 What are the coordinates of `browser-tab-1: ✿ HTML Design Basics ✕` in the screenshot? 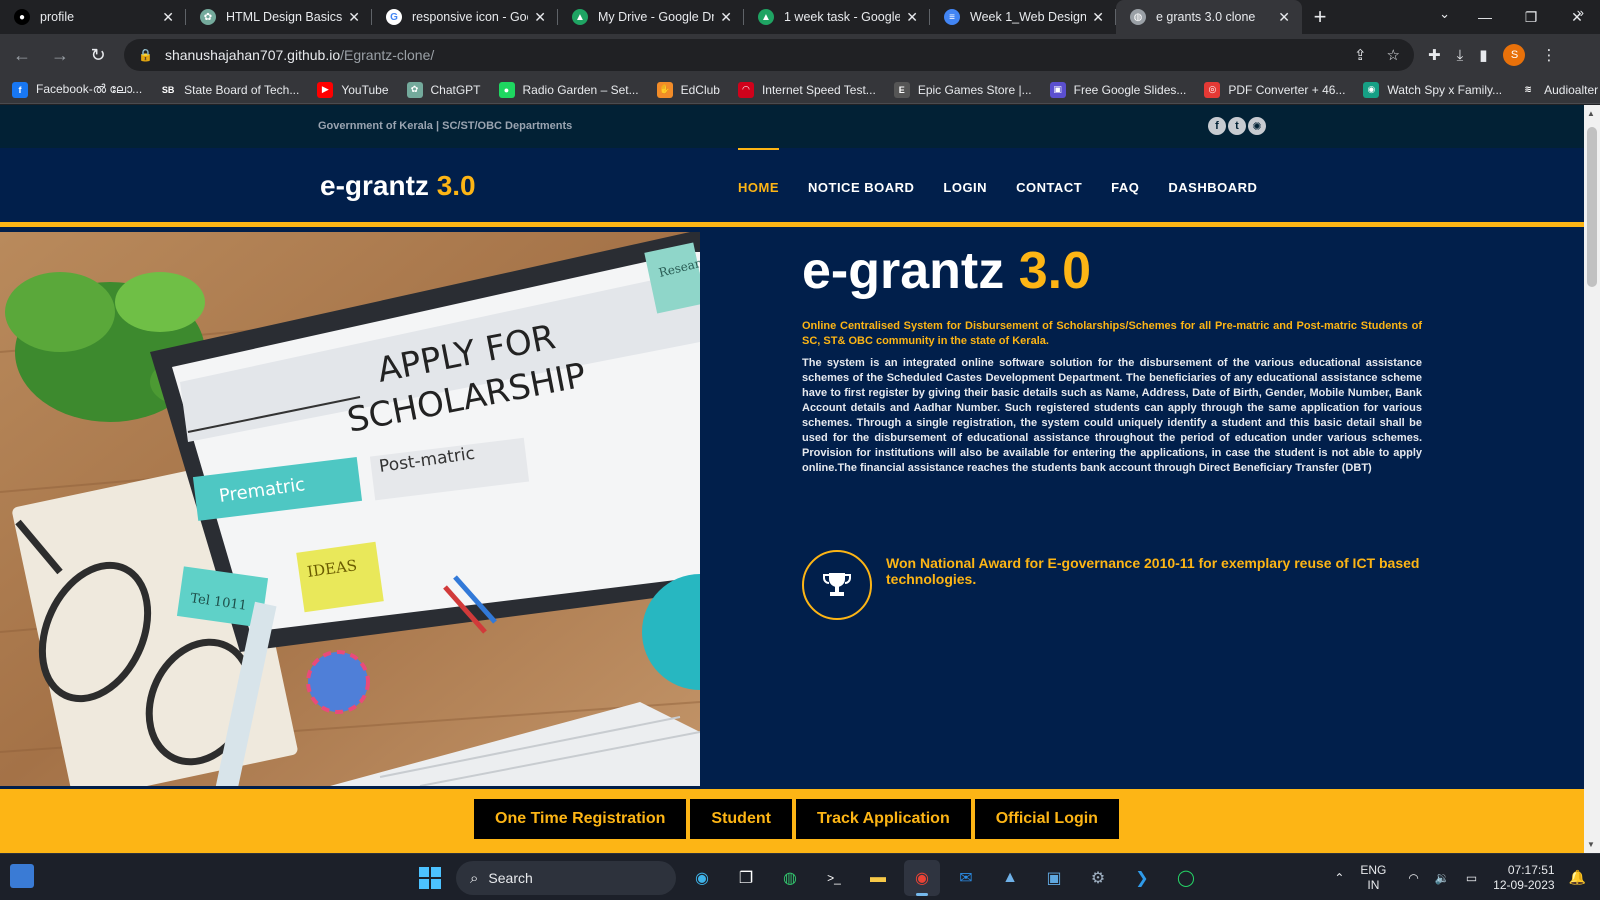 It's located at (279, 17).